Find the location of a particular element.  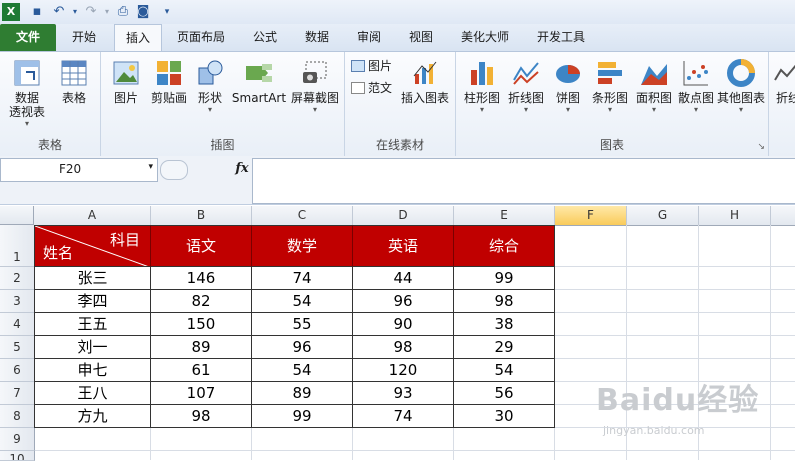

column-header-a: A is located at coordinates (92, 216).